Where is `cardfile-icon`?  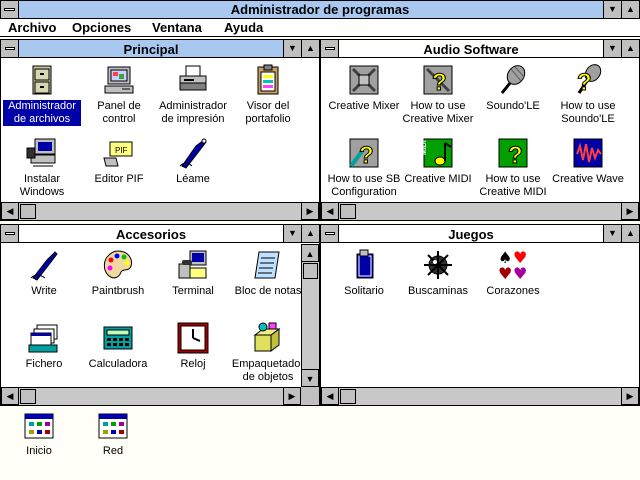
cardfile-icon is located at coordinates (43, 338).